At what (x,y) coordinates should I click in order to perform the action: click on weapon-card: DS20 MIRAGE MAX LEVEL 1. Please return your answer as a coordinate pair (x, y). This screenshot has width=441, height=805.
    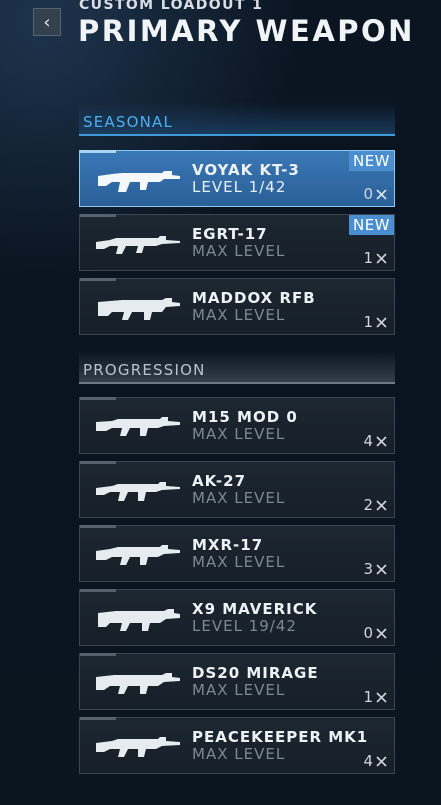
    Looking at the image, I should click on (237, 681).